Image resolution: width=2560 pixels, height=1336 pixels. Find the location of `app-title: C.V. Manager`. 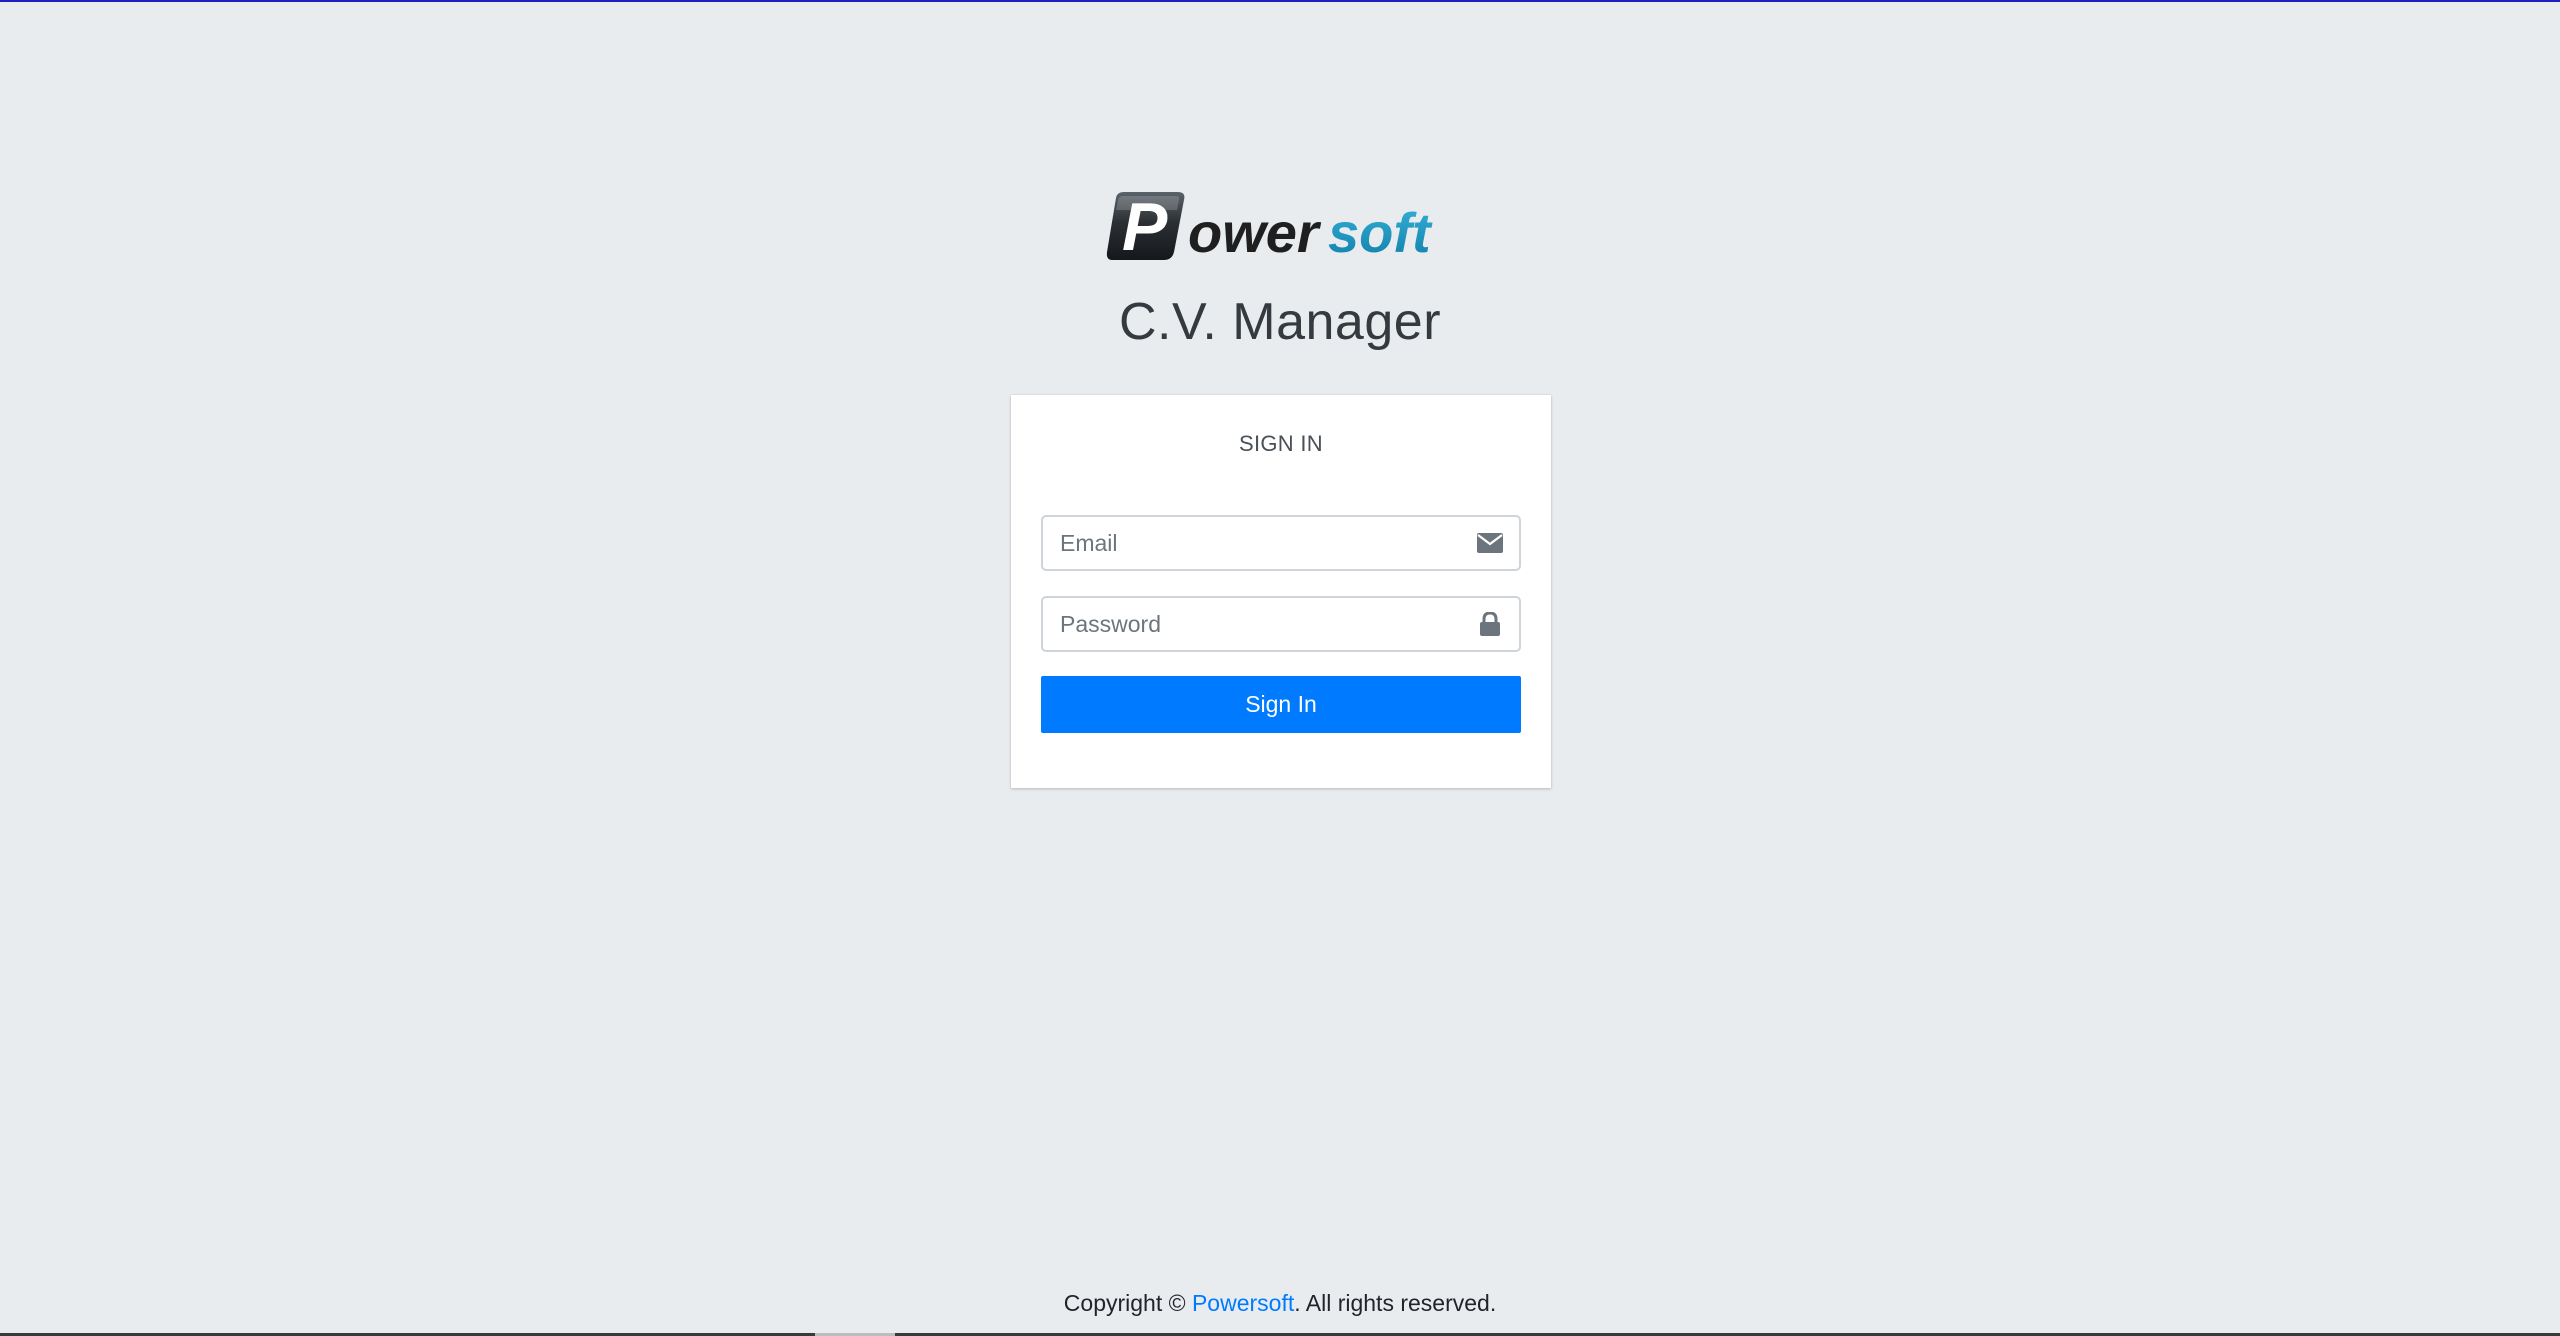

app-title: C.V. Manager is located at coordinates (1280, 322).